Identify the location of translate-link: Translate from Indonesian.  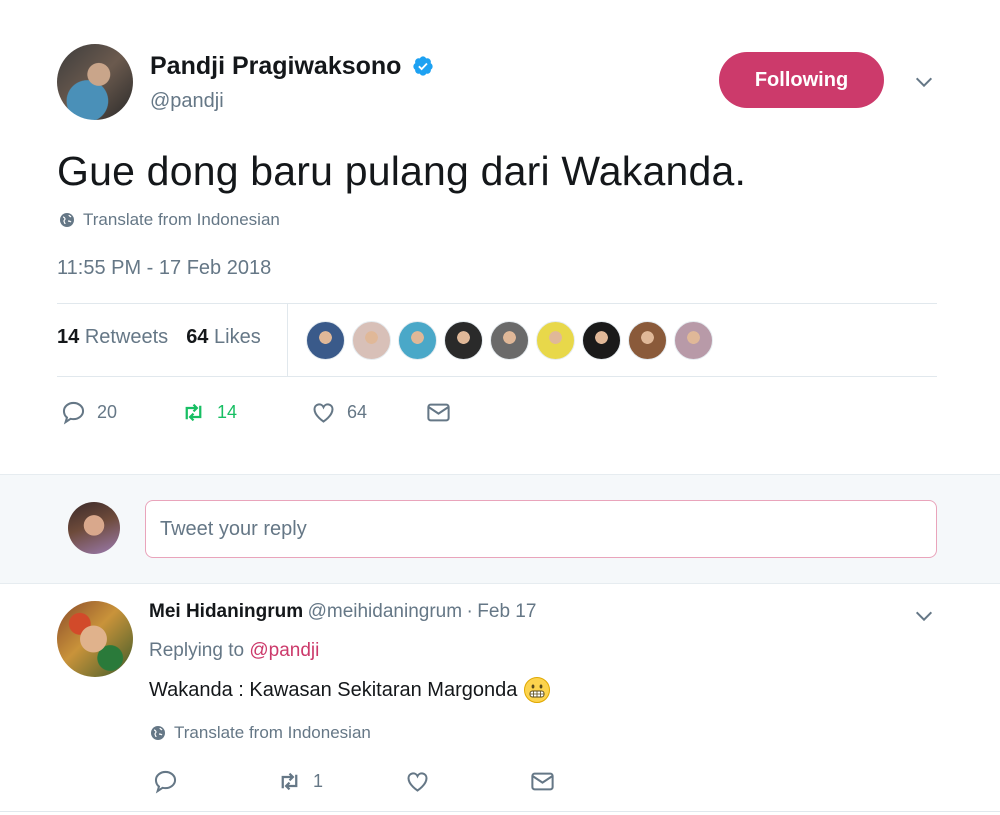
(169, 220).